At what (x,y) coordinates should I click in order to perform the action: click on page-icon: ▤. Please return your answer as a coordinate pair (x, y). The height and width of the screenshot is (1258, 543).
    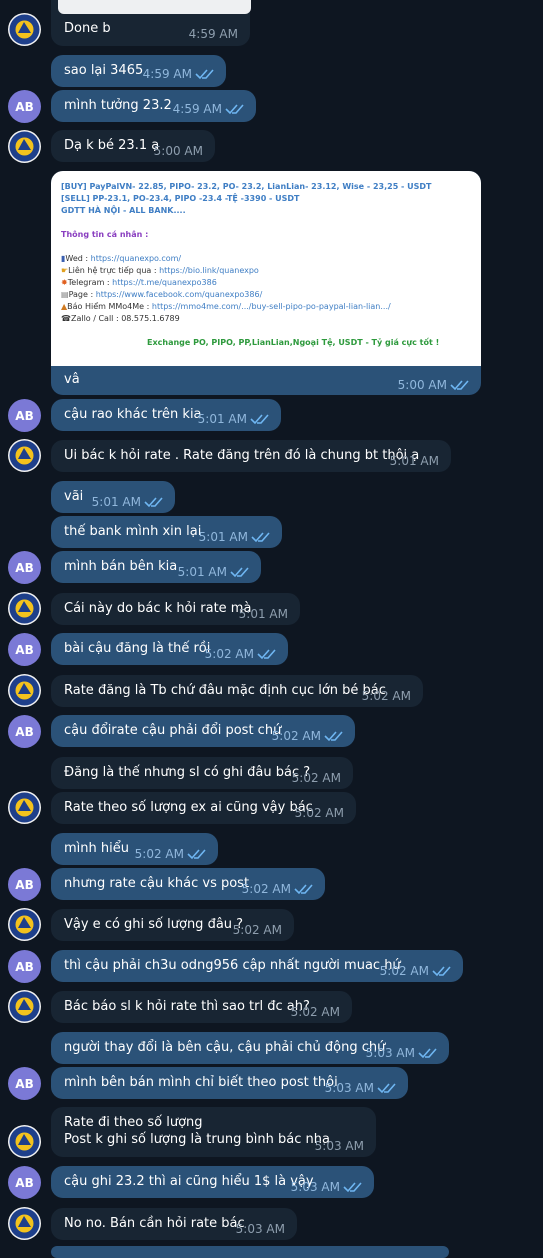
    Looking at the image, I should click on (65, 294).